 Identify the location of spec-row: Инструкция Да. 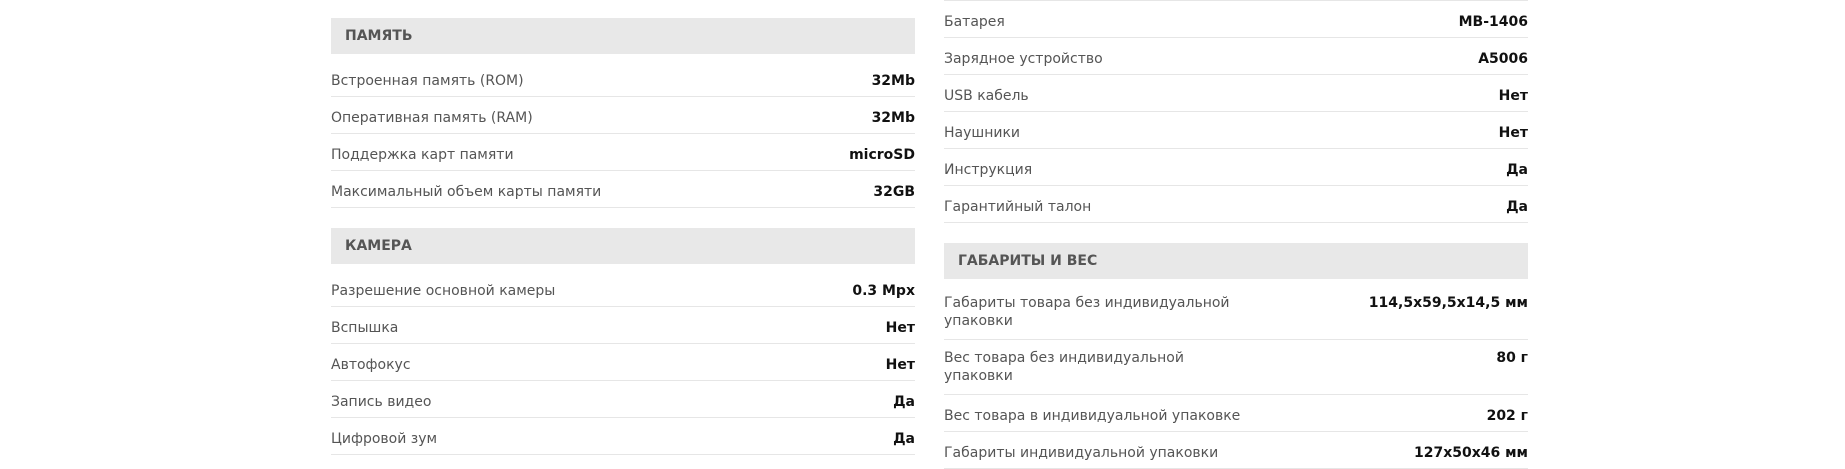
(1236, 167).